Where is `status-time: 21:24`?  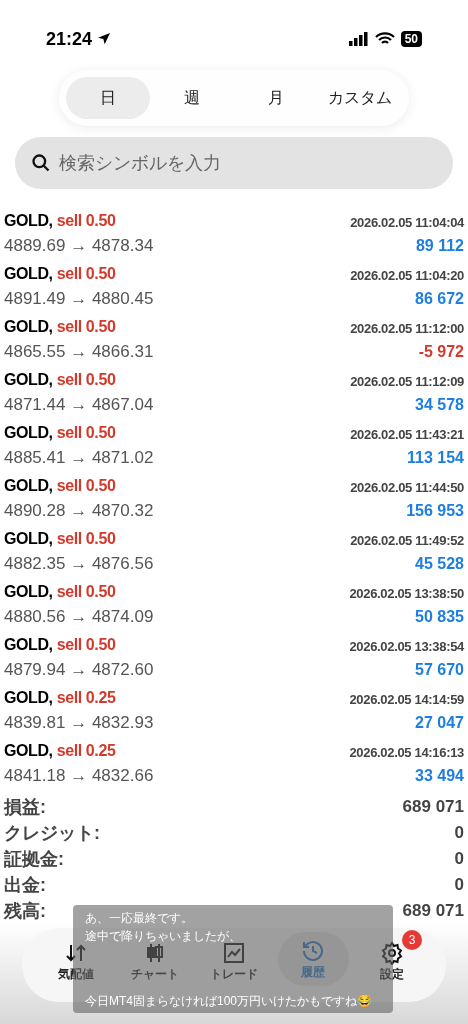
status-time: 21:24 is located at coordinates (69, 39).